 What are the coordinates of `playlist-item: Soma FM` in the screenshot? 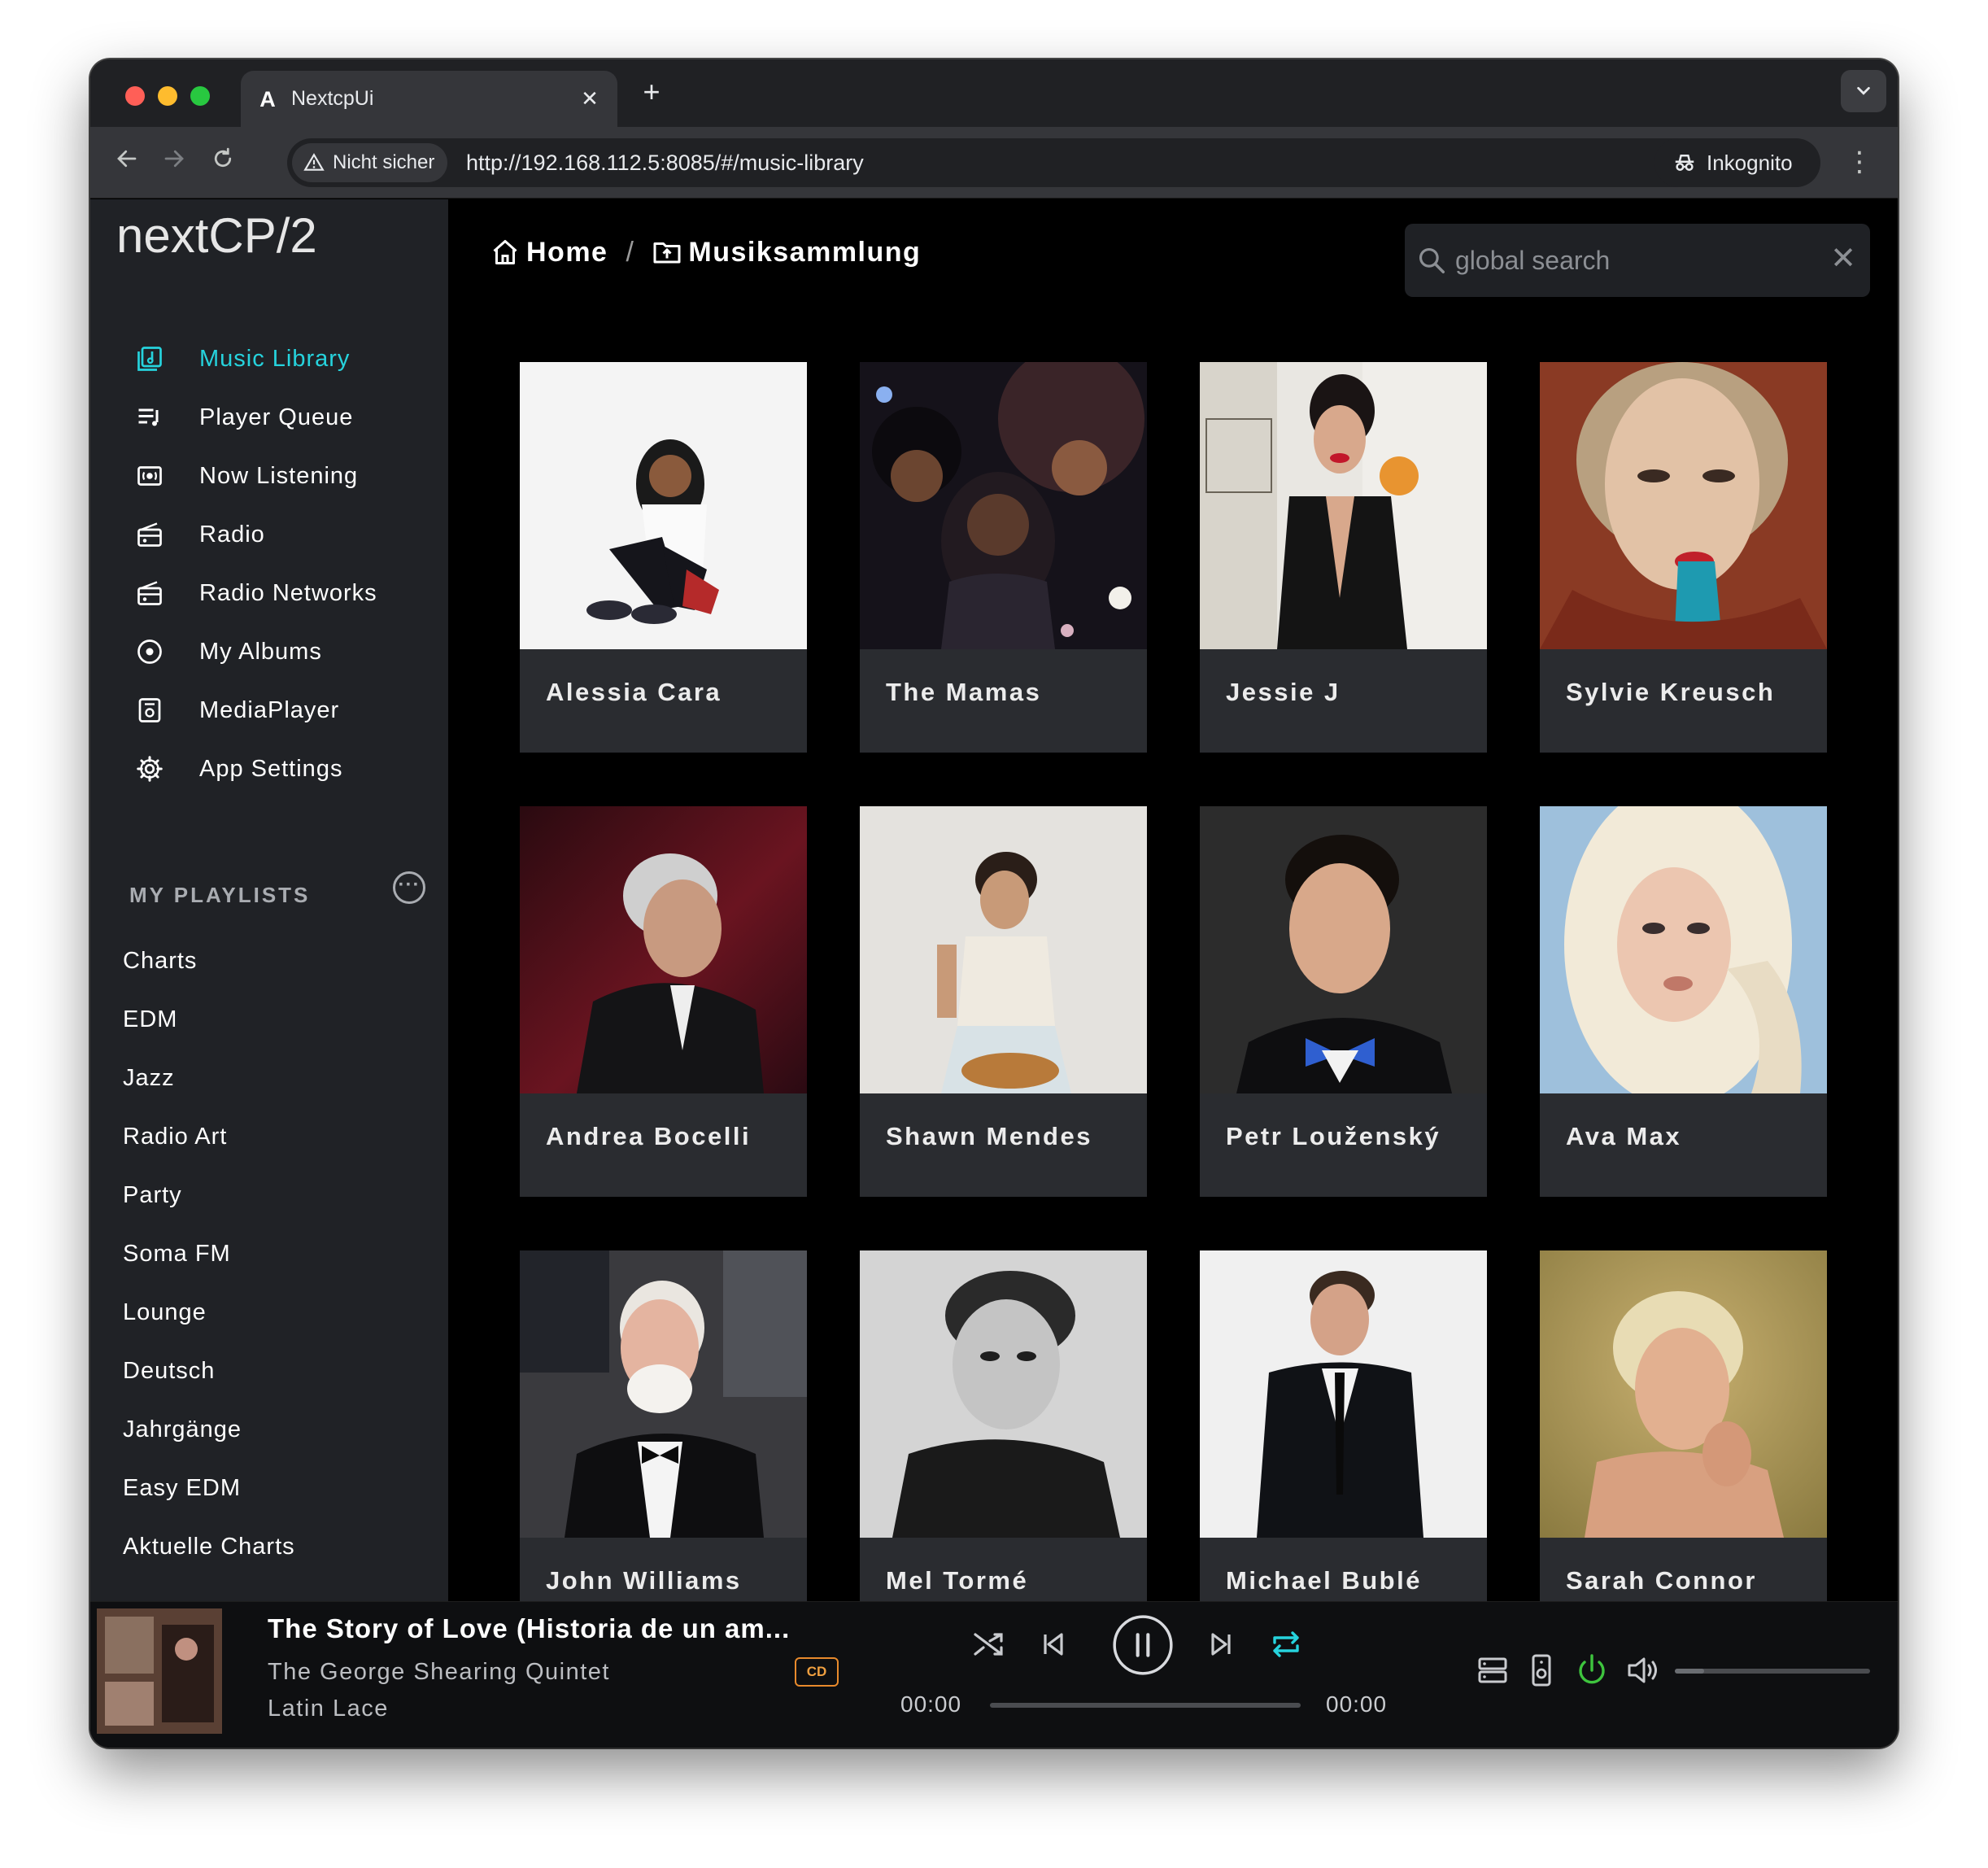 It's located at (277, 1253).